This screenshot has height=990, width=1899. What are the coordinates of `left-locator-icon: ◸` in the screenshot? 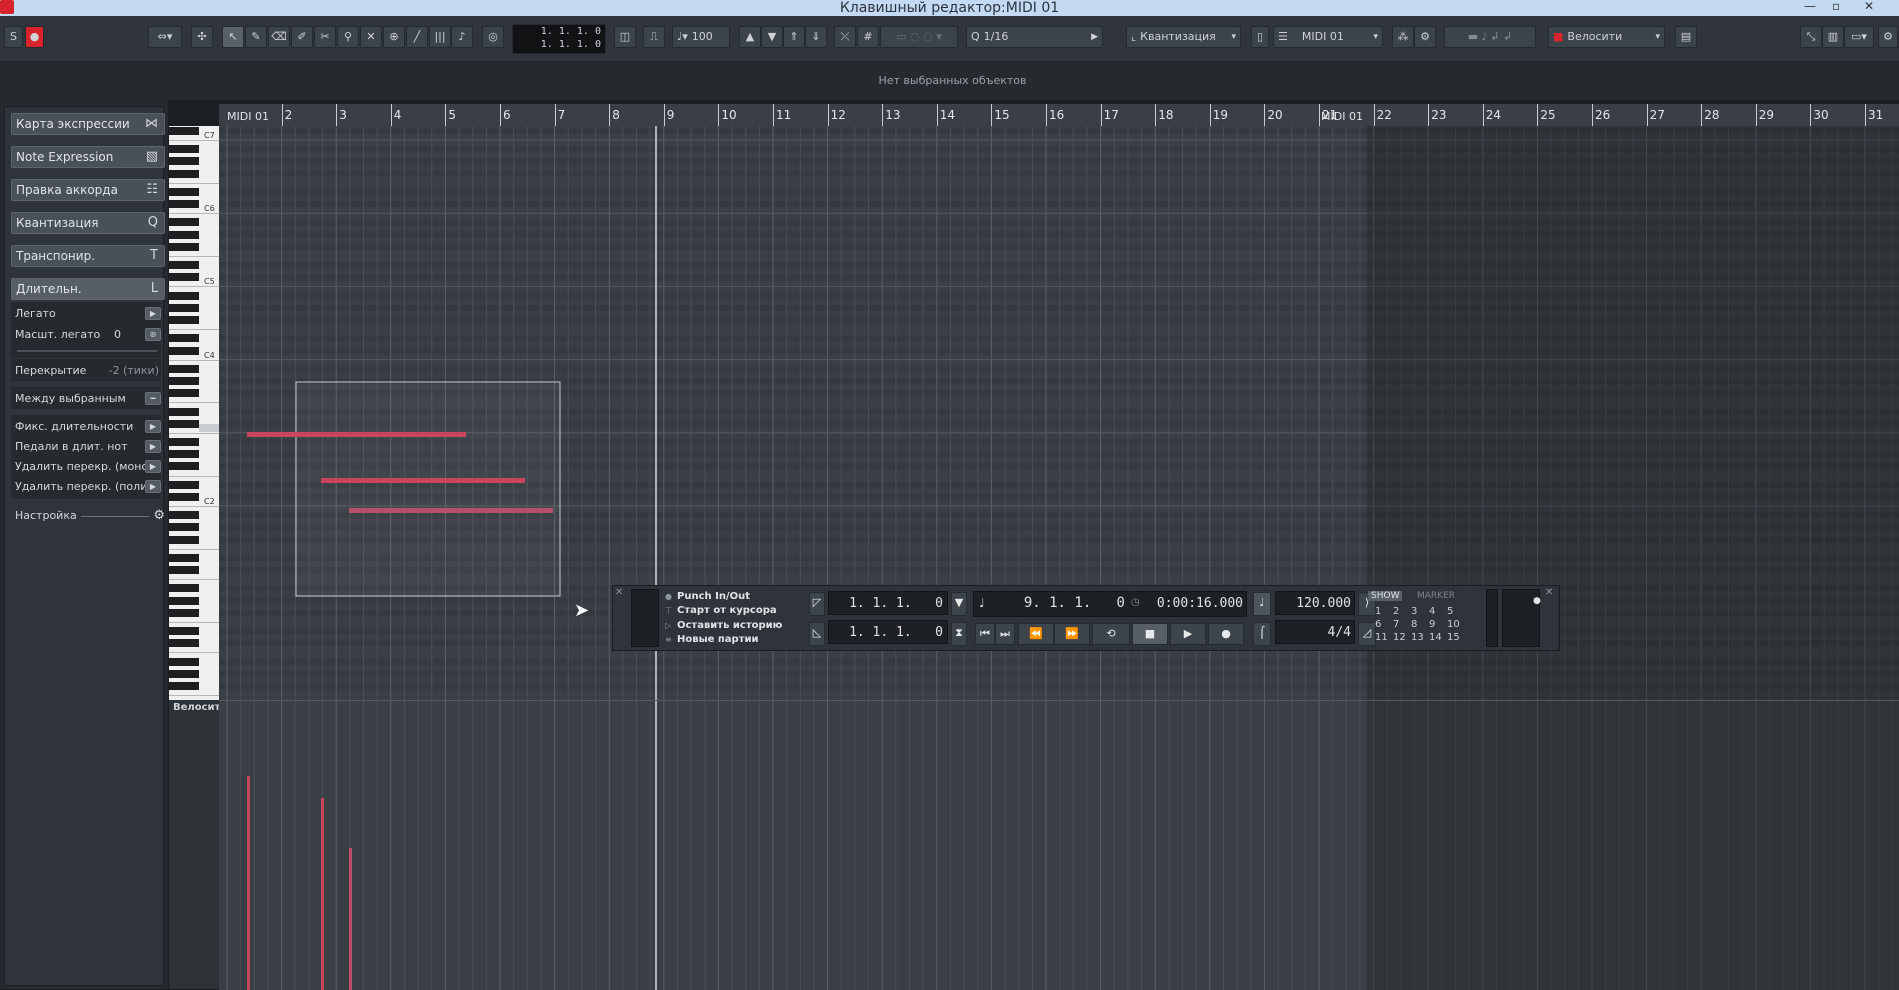 It's located at (817, 604).